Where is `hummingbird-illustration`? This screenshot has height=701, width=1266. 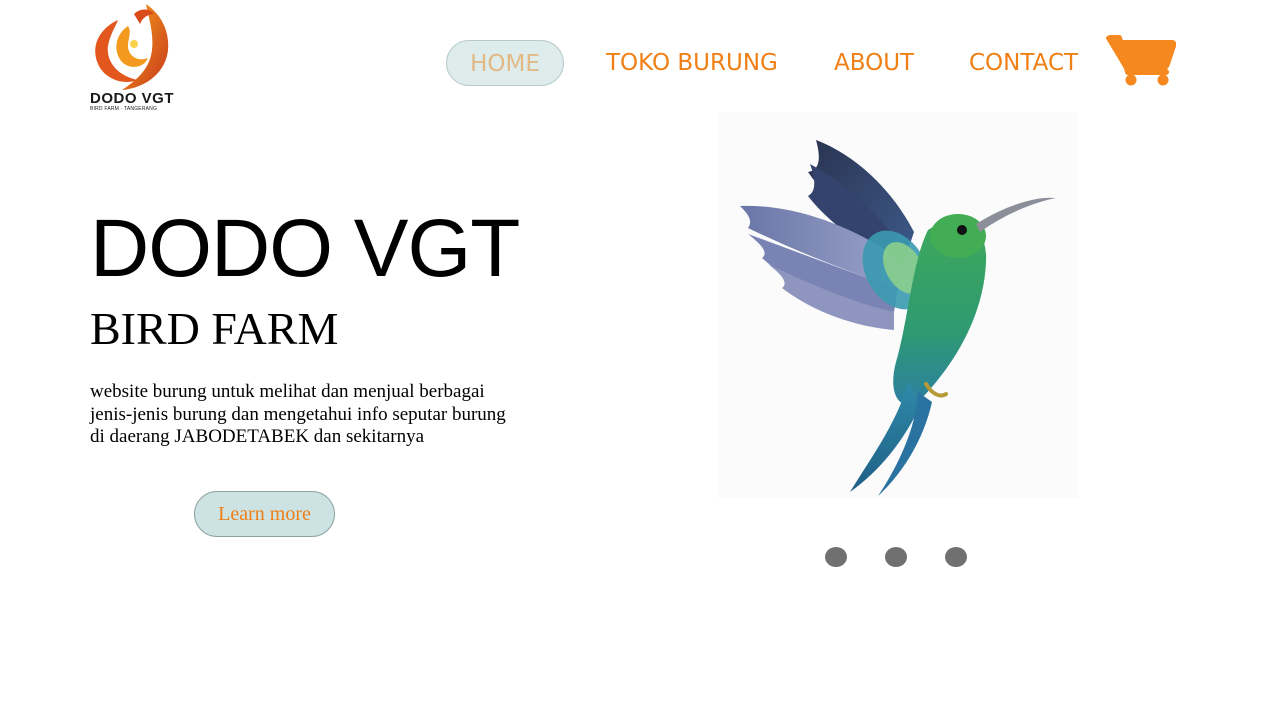 hummingbird-illustration is located at coordinates (898, 318).